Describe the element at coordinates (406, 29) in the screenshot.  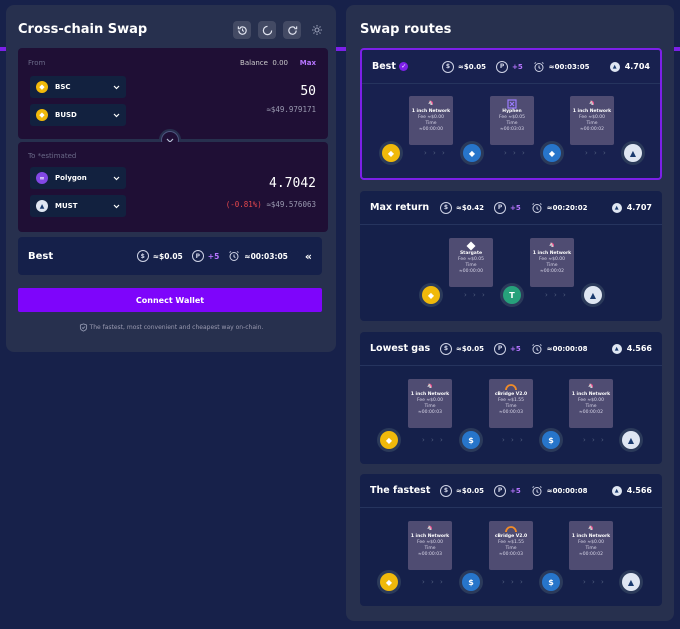
I see `routes-title: Swap routes` at that location.